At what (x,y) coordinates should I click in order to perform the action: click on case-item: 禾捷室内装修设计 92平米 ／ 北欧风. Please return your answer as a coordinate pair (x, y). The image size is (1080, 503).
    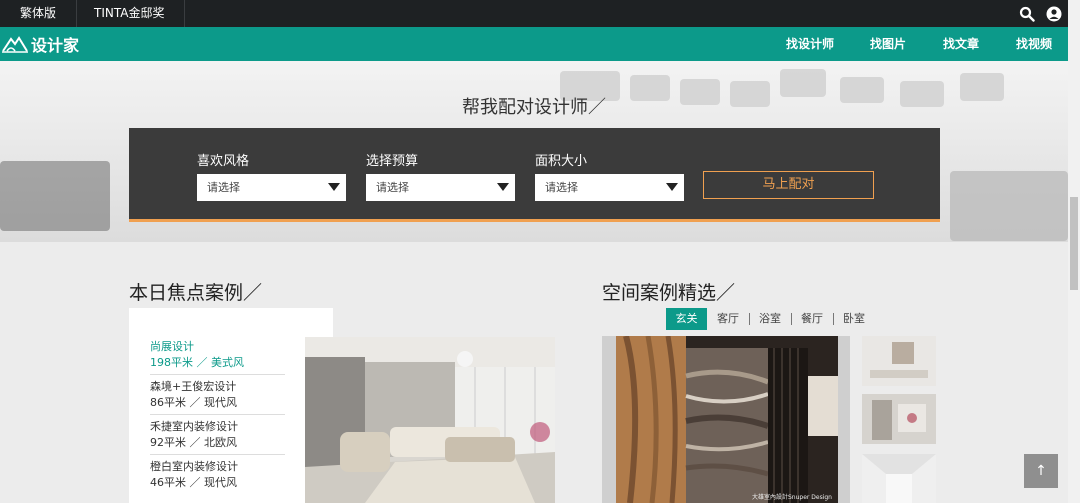
    Looking at the image, I should click on (217, 435).